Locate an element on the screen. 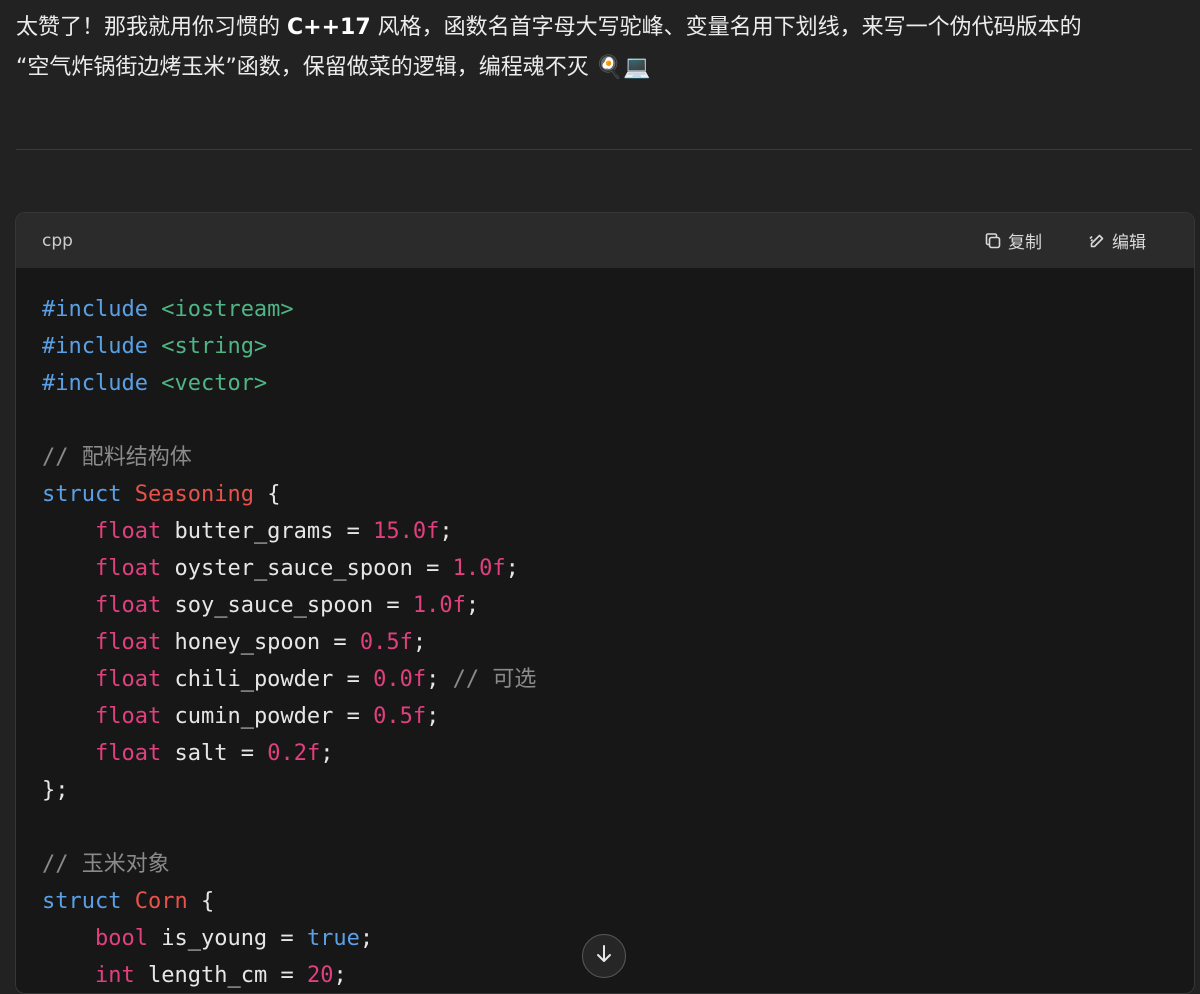 This screenshot has height=994, width=1200. scroll-to-bottom-button is located at coordinates (604, 956).